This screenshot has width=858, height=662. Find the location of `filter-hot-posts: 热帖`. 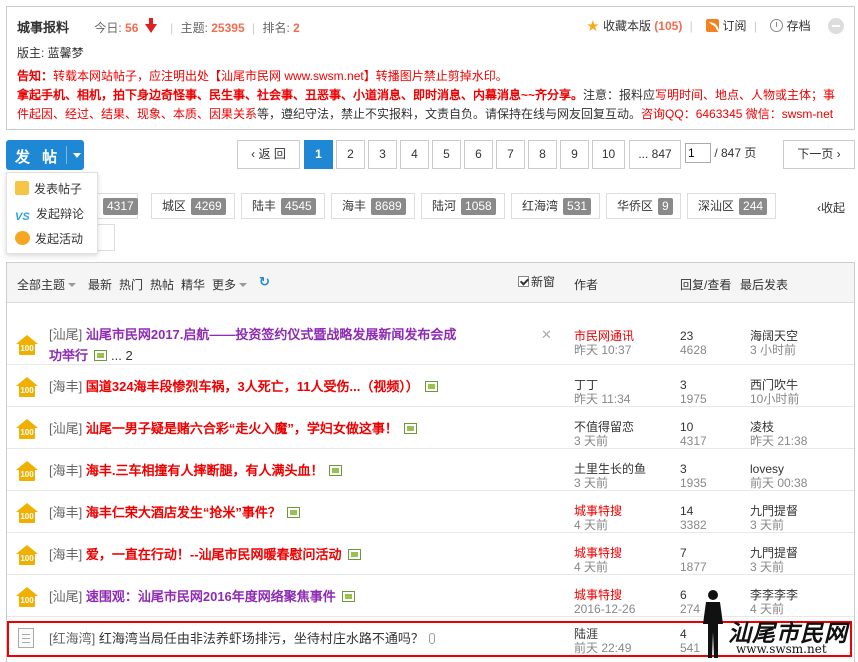

filter-hot-posts: 热帖 is located at coordinates (162, 284).